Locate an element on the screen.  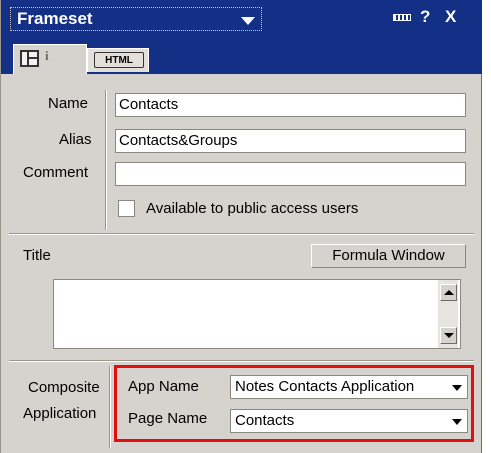
app-name-dropdown-button is located at coordinates (457, 387).